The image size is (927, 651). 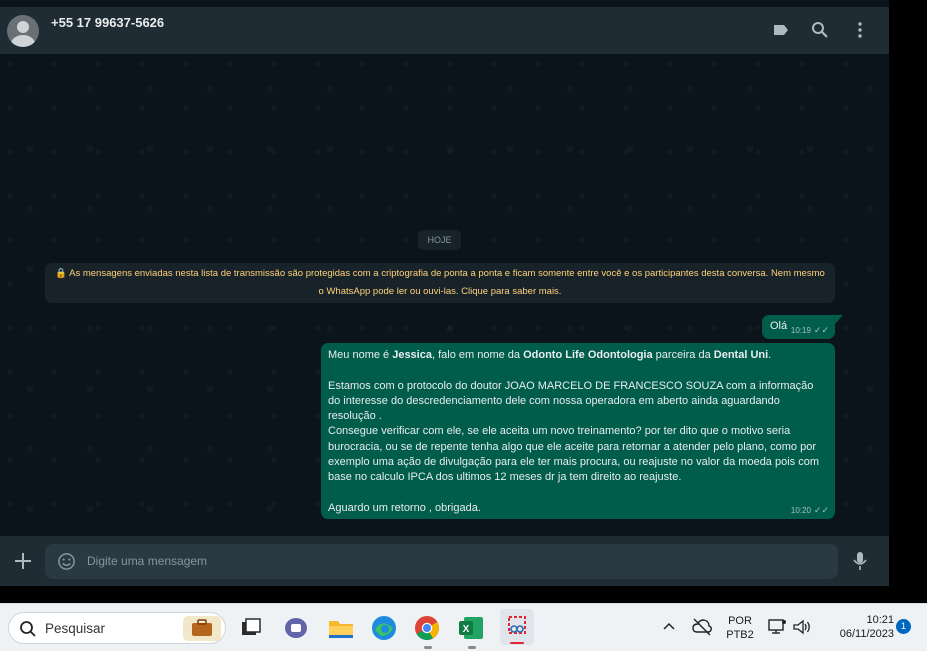 What do you see at coordinates (296, 628) in the screenshot?
I see `teams-chat-icon` at bounding box center [296, 628].